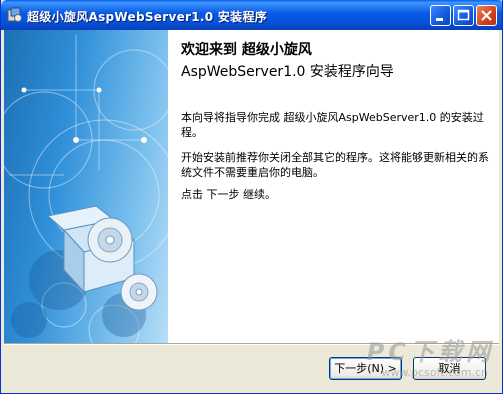  I want to click on maximize-icon, so click(463, 15).